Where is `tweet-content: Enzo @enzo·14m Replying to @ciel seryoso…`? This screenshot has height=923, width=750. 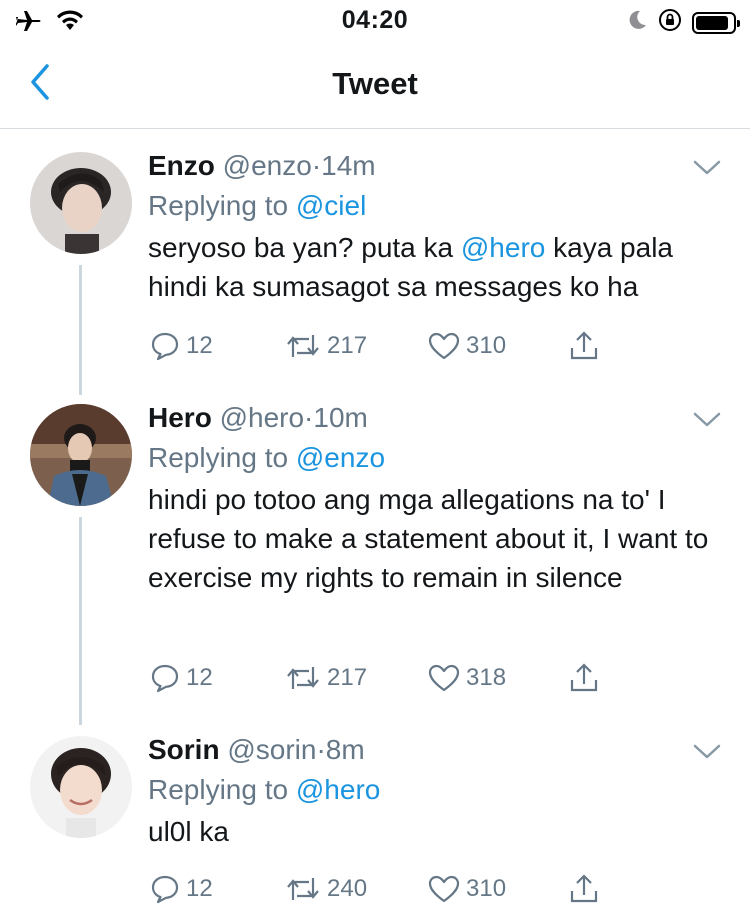 tweet-content: Enzo @enzo·14m Replying to @ciel seryoso… is located at coordinates (437, 227).